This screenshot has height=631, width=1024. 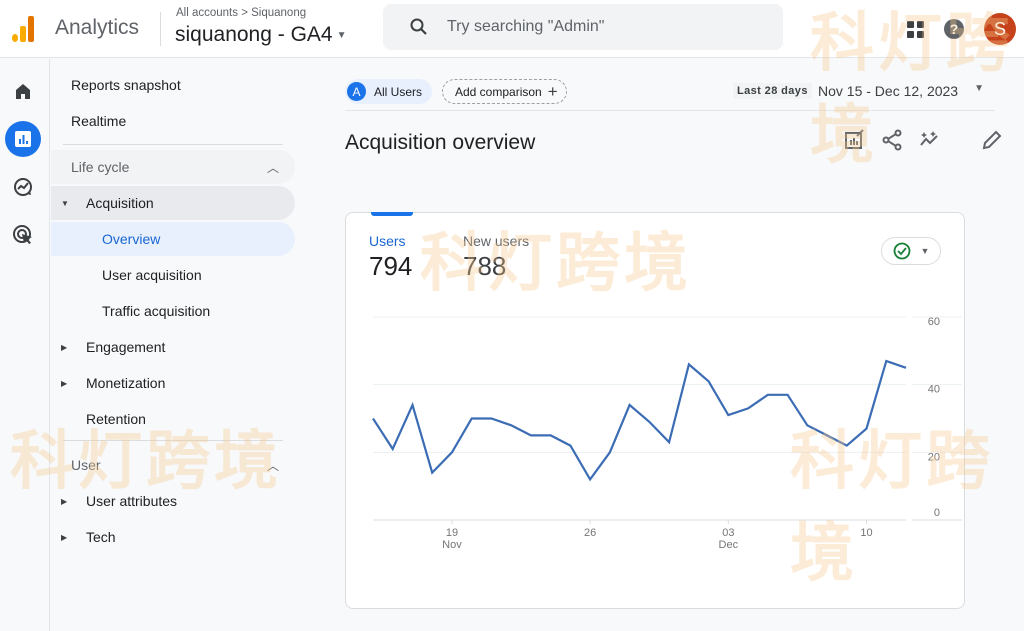 What do you see at coordinates (173, 383) in the screenshot?
I see `nav-monetization: ▶ Monetization` at bounding box center [173, 383].